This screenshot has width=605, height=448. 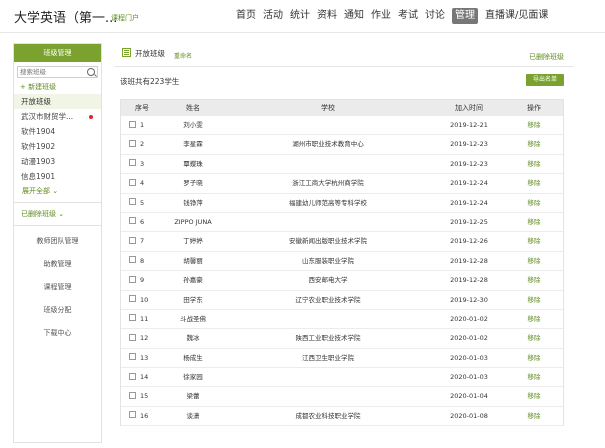 What do you see at coordinates (469, 221) in the screenshot?
I see `join-time: 2019-12-25` at bounding box center [469, 221].